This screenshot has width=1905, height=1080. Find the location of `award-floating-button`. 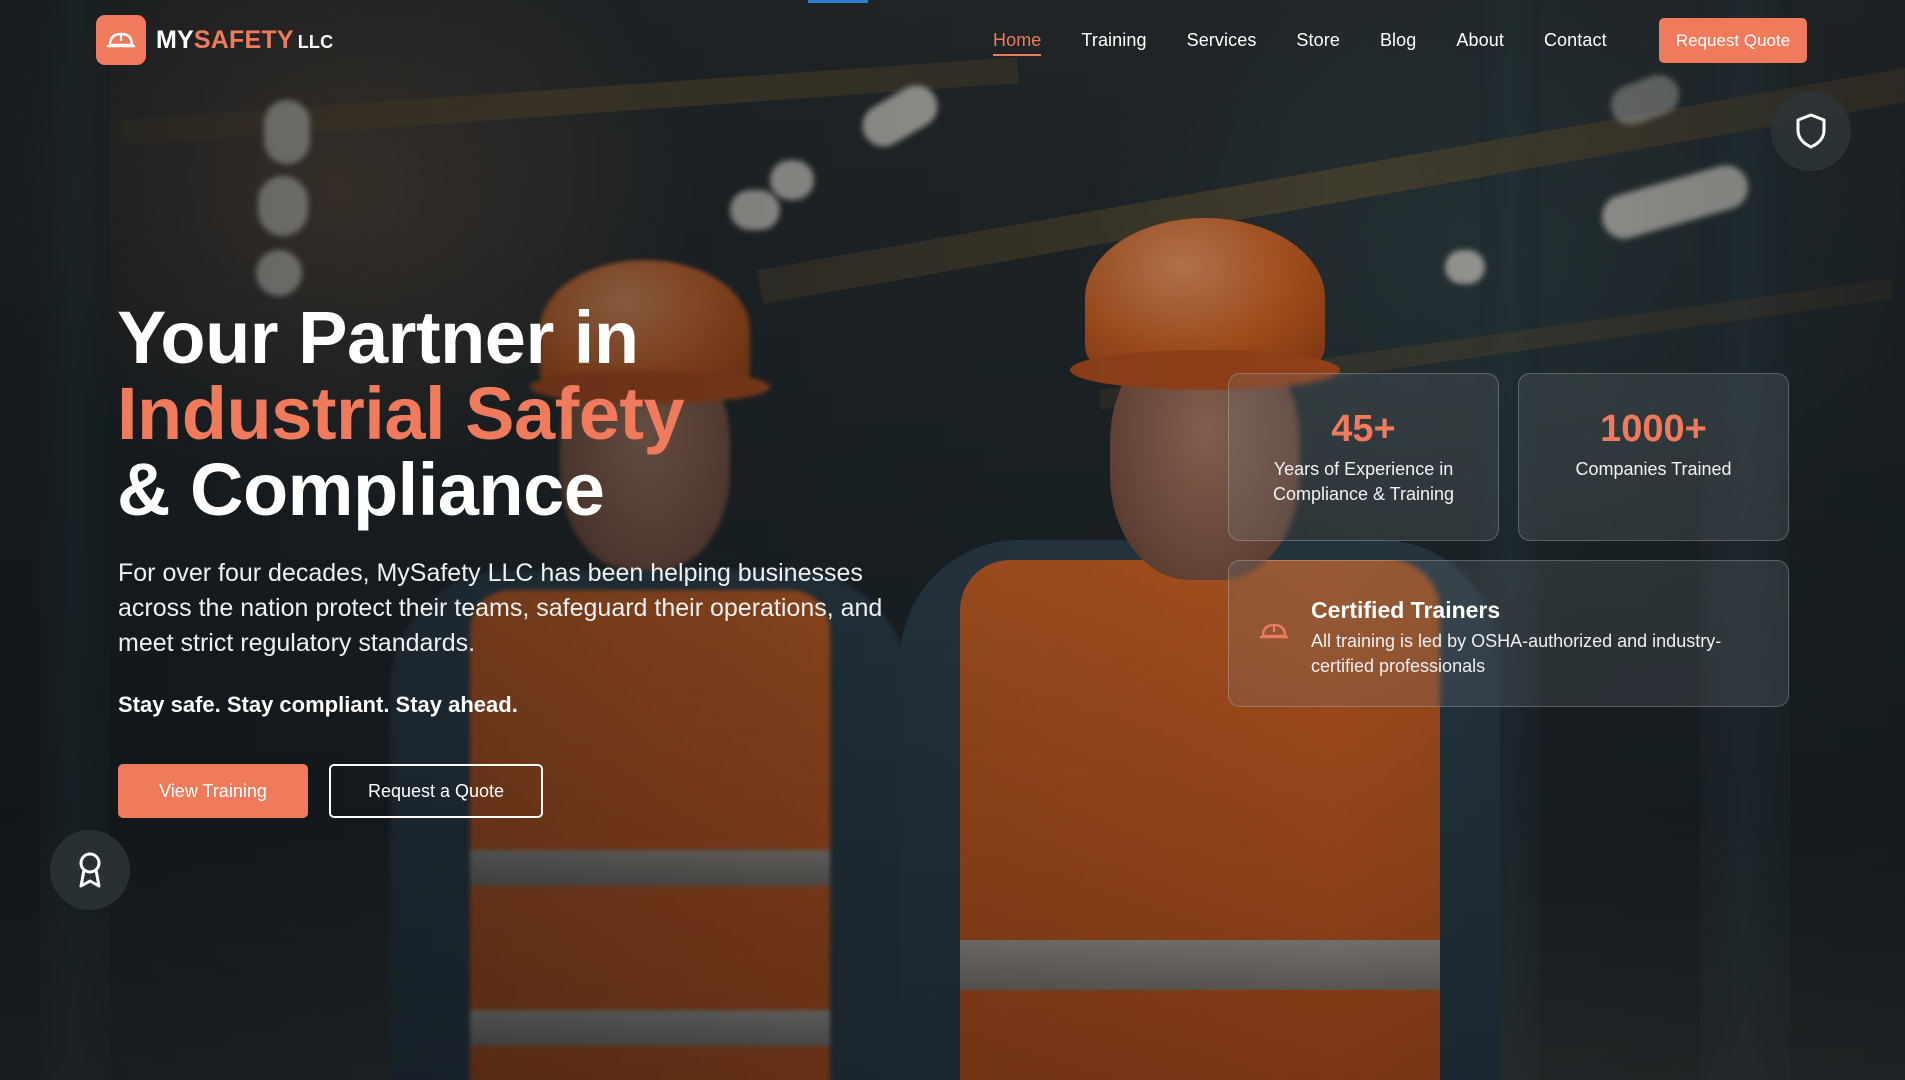

award-floating-button is located at coordinates (90, 870).